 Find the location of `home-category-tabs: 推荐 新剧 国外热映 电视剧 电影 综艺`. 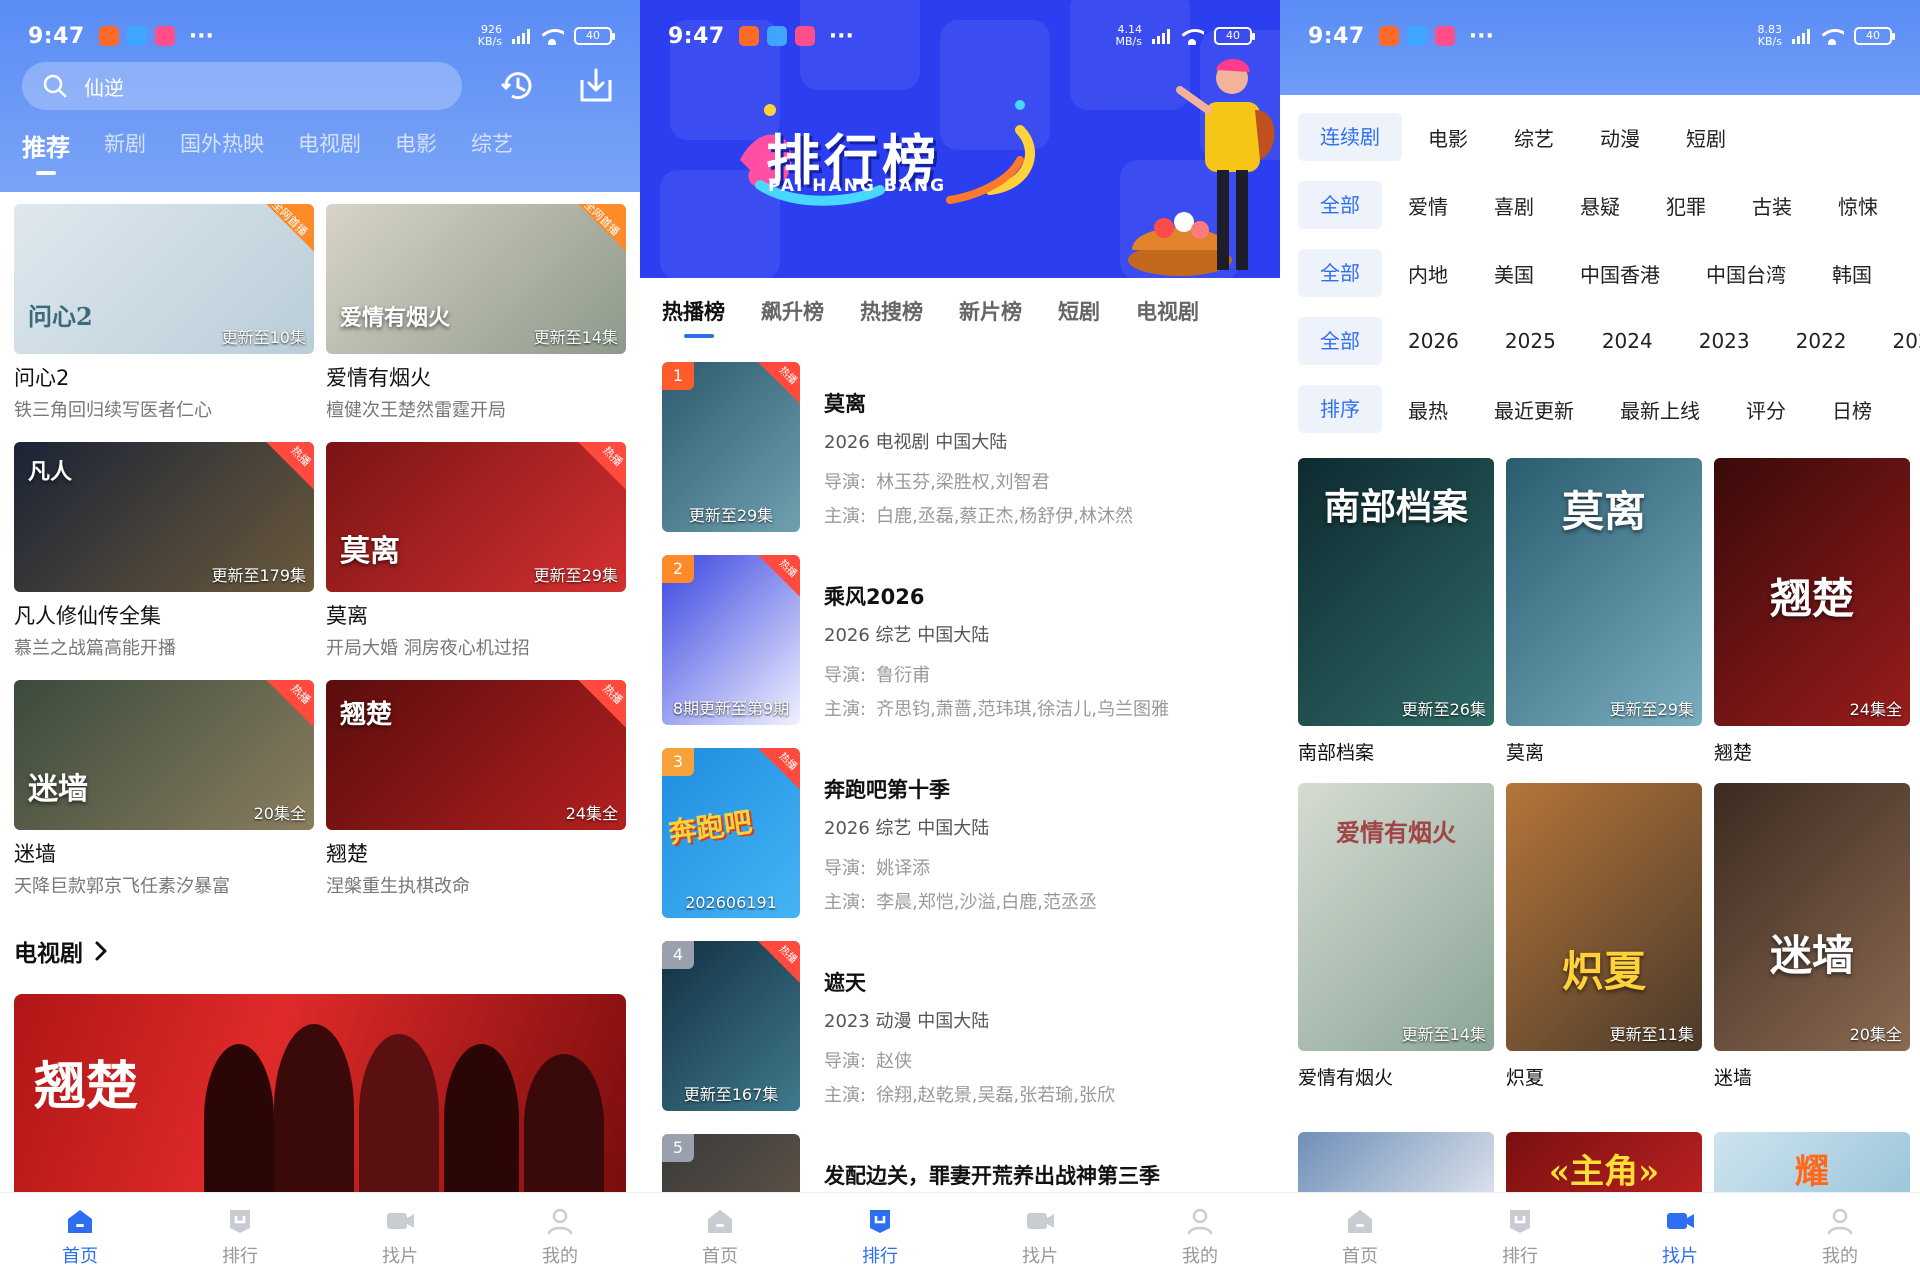

home-category-tabs: 推荐 新剧 国外热映 电视剧 电影 综艺 is located at coordinates (273, 151).